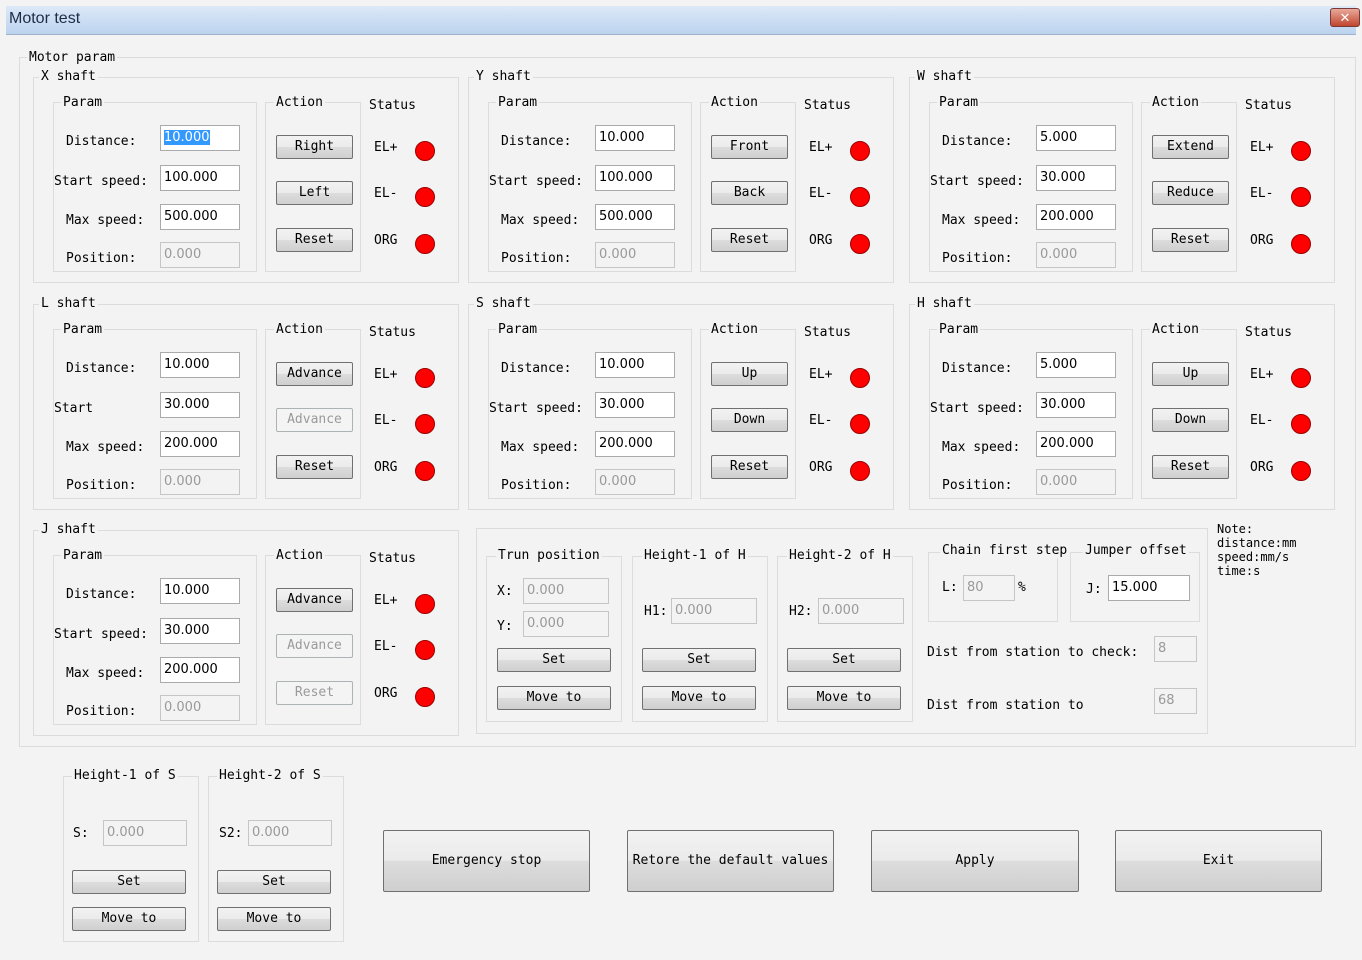  What do you see at coordinates (749, 193) in the screenshot?
I see `action-button: Back` at bounding box center [749, 193].